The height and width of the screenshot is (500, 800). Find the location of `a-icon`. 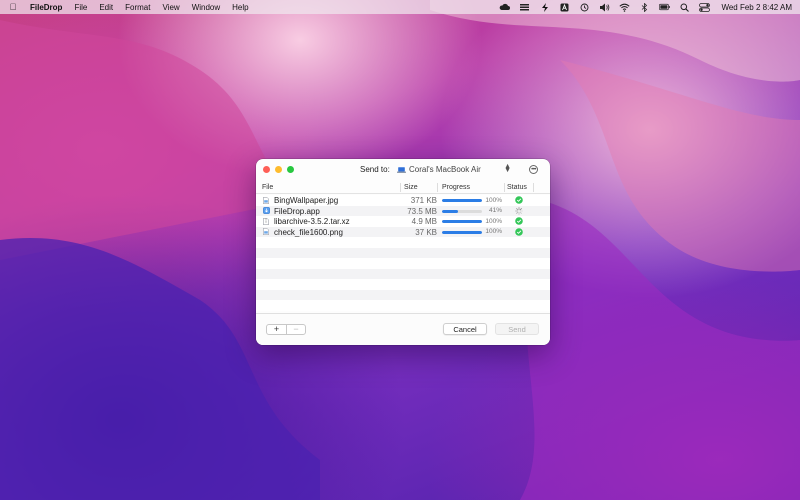

a-icon is located at coordinates (564, 7).